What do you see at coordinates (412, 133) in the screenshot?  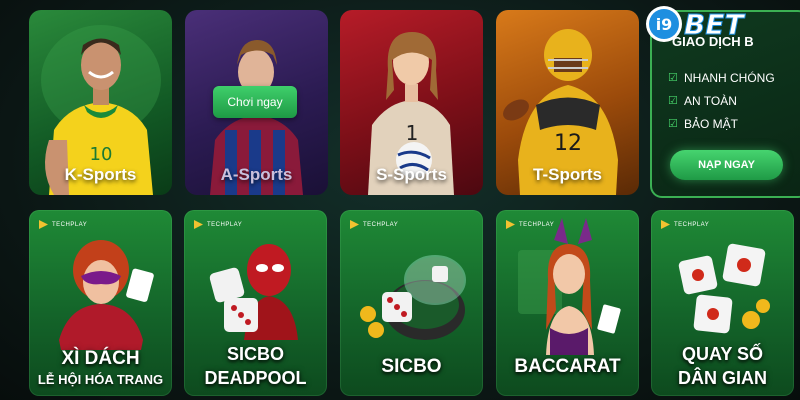 I see `svg-text: 1` at bounding box center [412, 133].